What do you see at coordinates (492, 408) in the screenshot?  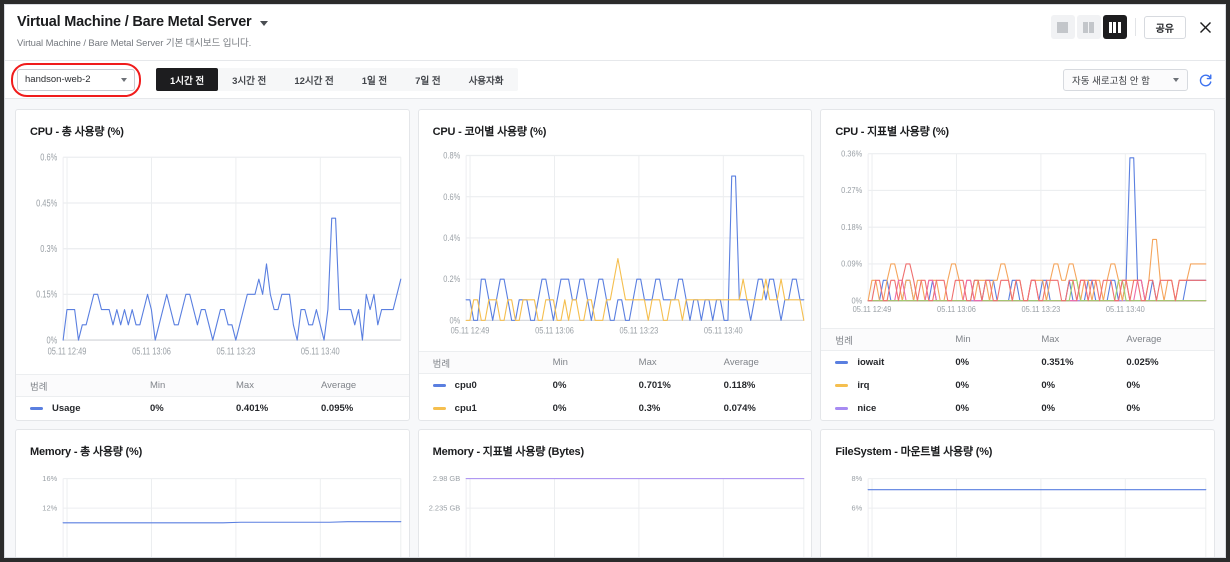 I see `legend-series-name: cpu1` at bounding box center [492, 408].